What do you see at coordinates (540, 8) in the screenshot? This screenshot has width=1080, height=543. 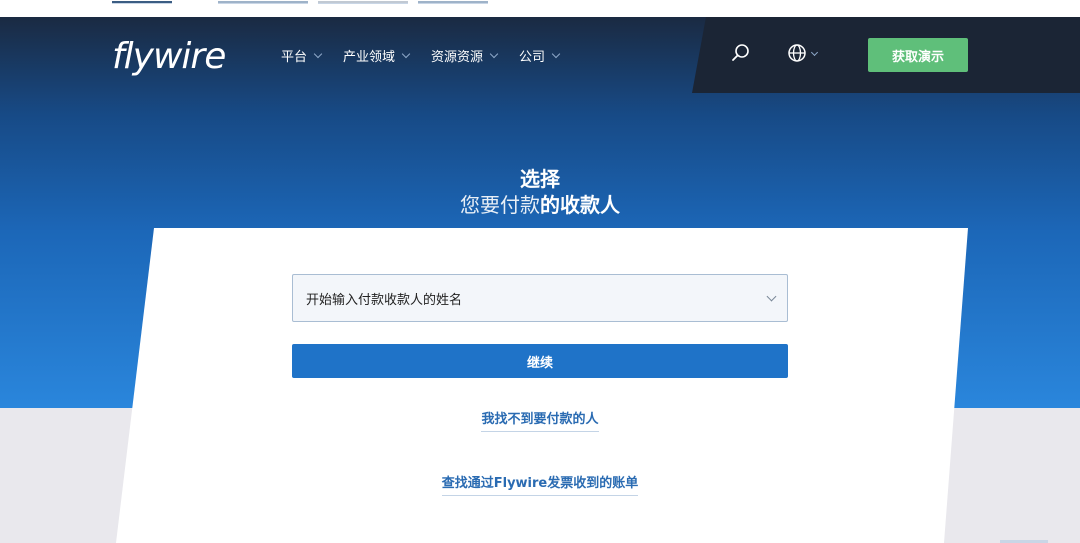 I see `top-strip` at bounding box center [540, 8].